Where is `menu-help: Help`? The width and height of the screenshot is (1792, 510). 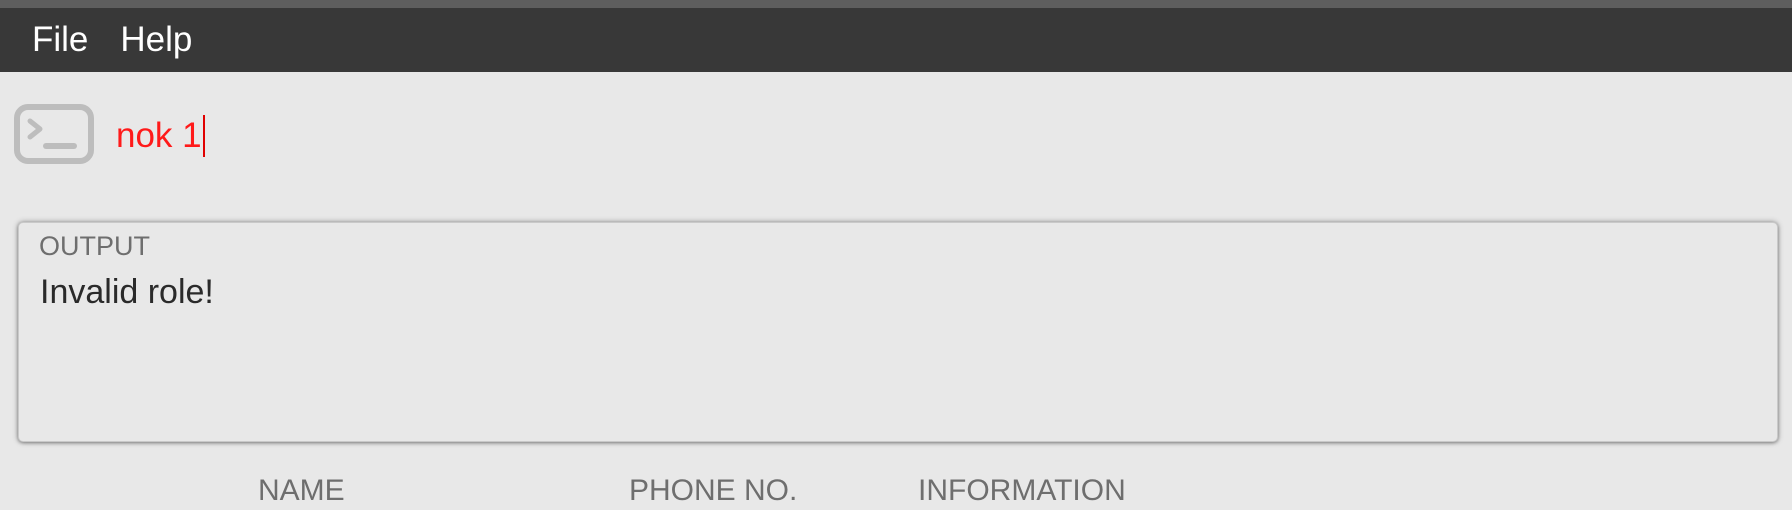
menu-help: Help is located at coordinates (156, 40).